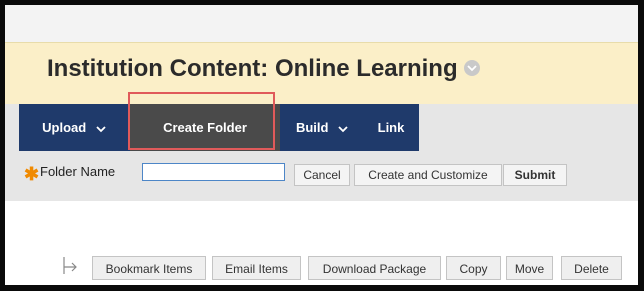  I want to click on top-strip, so click(321, 23).